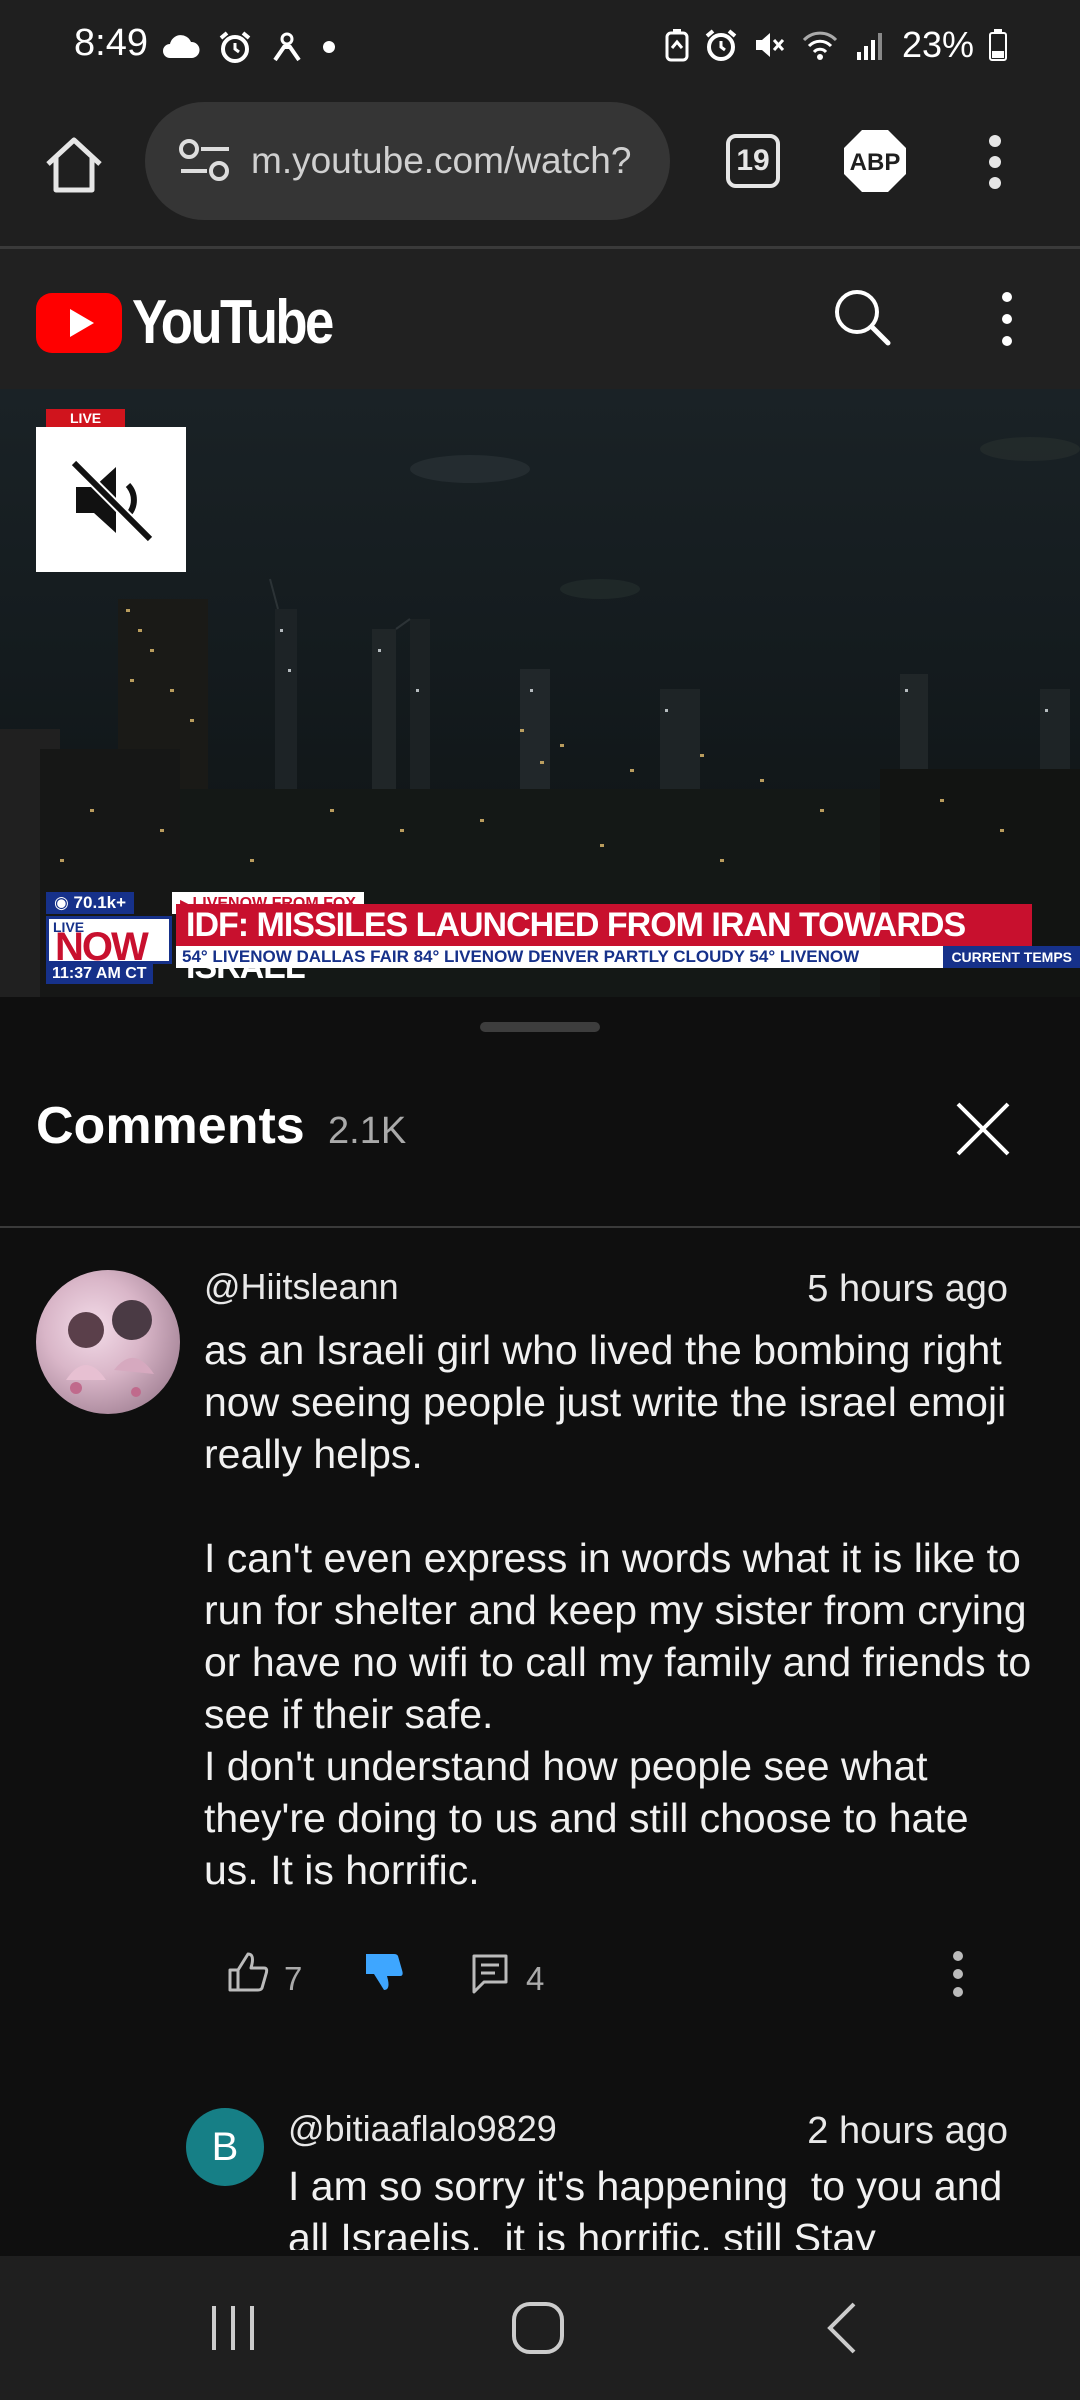 This screenshot has height=2400, width=1080. Describe the element at coordinates (233, 2328) in the screenshot. I see `nav-recent-icon` at that location.